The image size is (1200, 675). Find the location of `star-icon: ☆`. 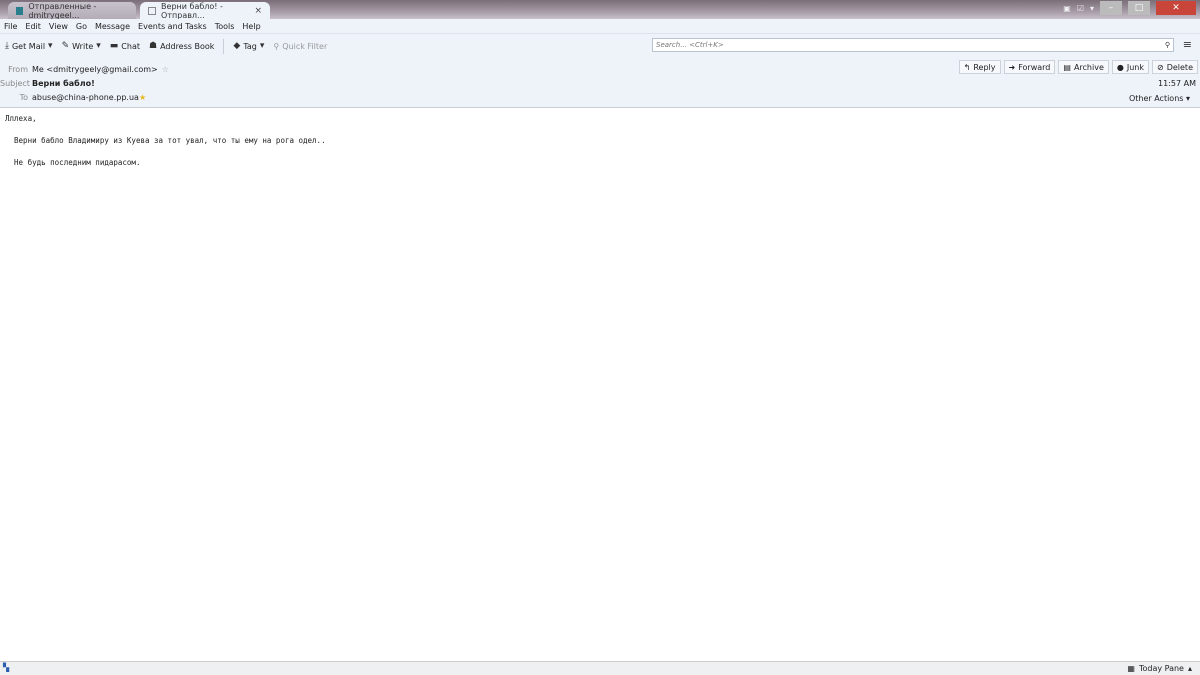

star-icon: ☆ is located at coordinates (165, 69).